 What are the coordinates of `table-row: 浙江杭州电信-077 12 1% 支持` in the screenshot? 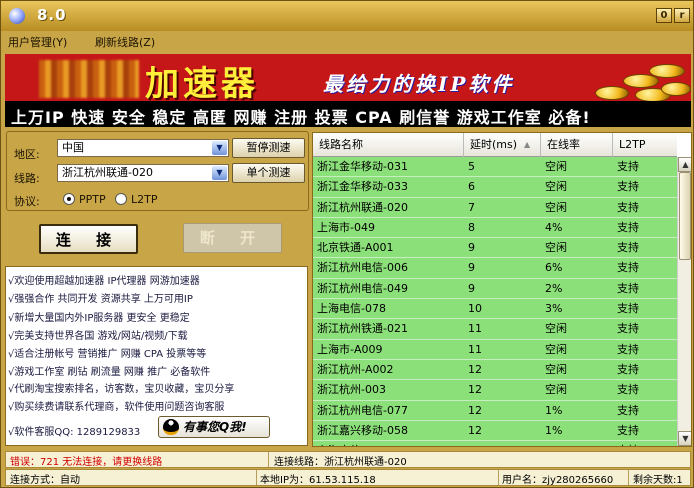 It's located at (495, 410).